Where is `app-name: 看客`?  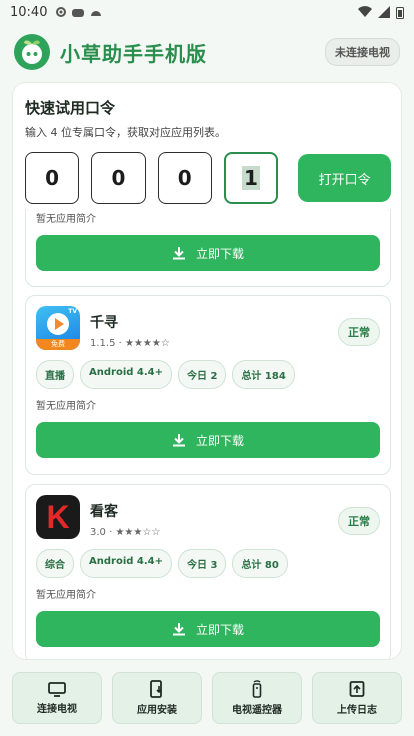
app-name: 看客 is located at coordinates (104, 512).